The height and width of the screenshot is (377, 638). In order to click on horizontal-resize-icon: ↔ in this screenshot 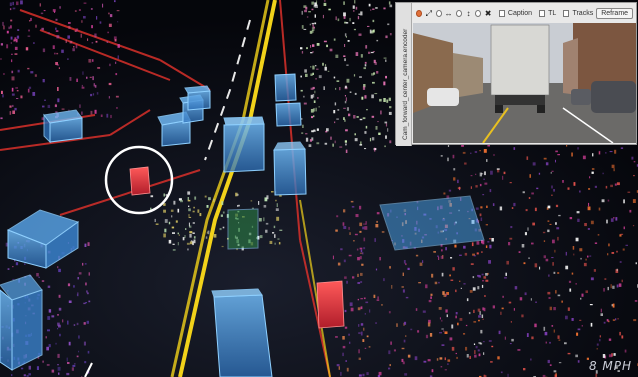, I will do `click(449, 13)`.